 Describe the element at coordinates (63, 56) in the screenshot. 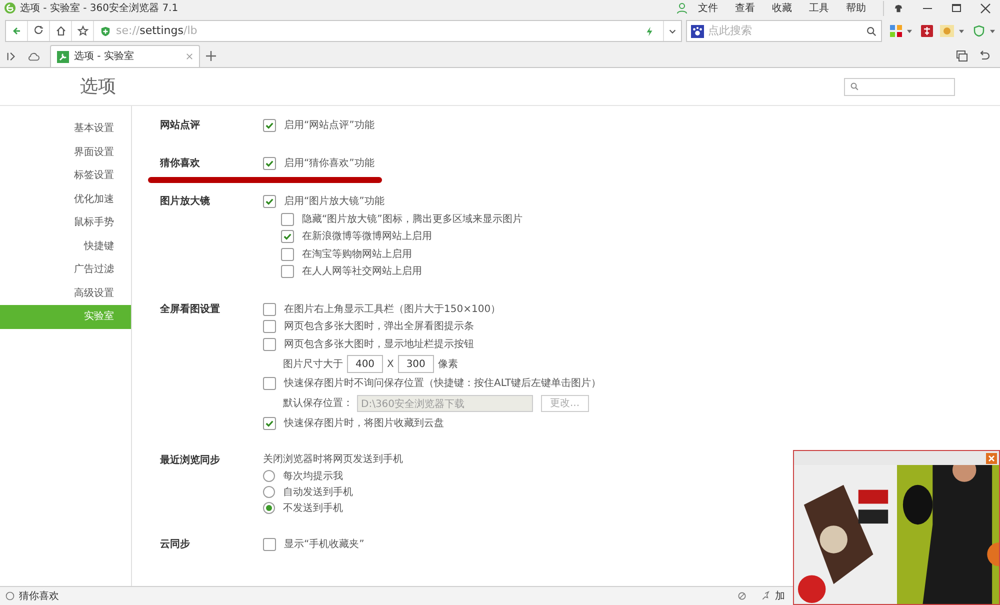

I see `wrench-icon` at that location.